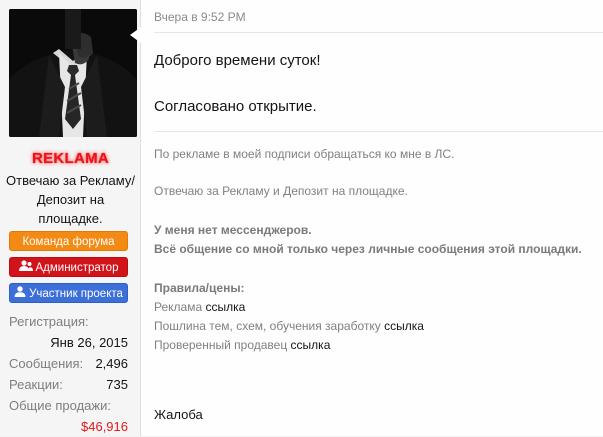 This screenshot has width=603, height=437. I want to click on message-text-line-2: Согласовано открытие., so click(235, 106).